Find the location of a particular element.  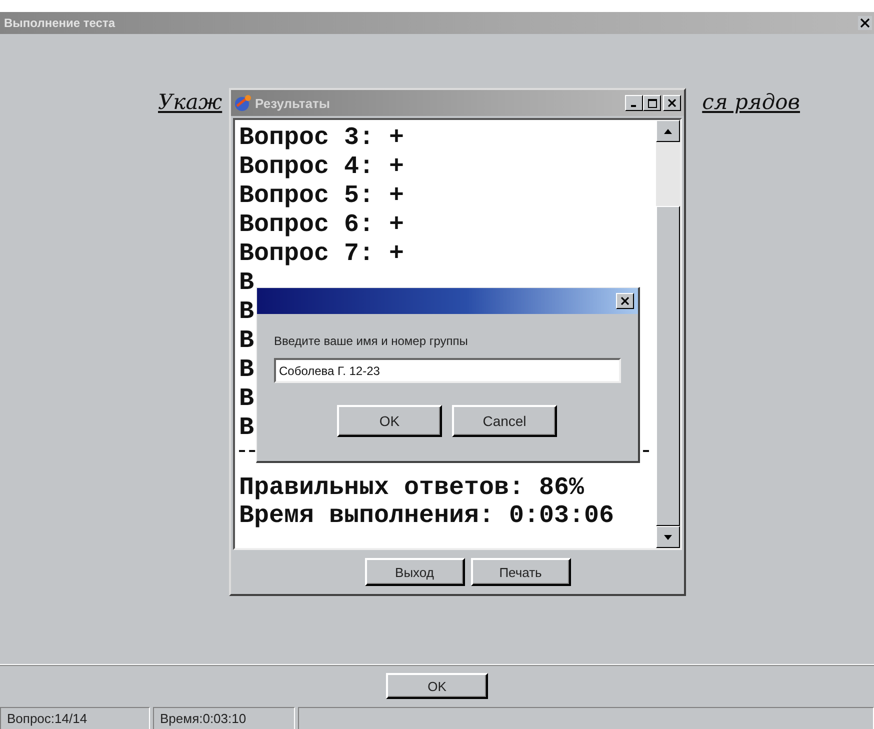

status-text: Время:0:03:10 is located at coordinates (224, 718).